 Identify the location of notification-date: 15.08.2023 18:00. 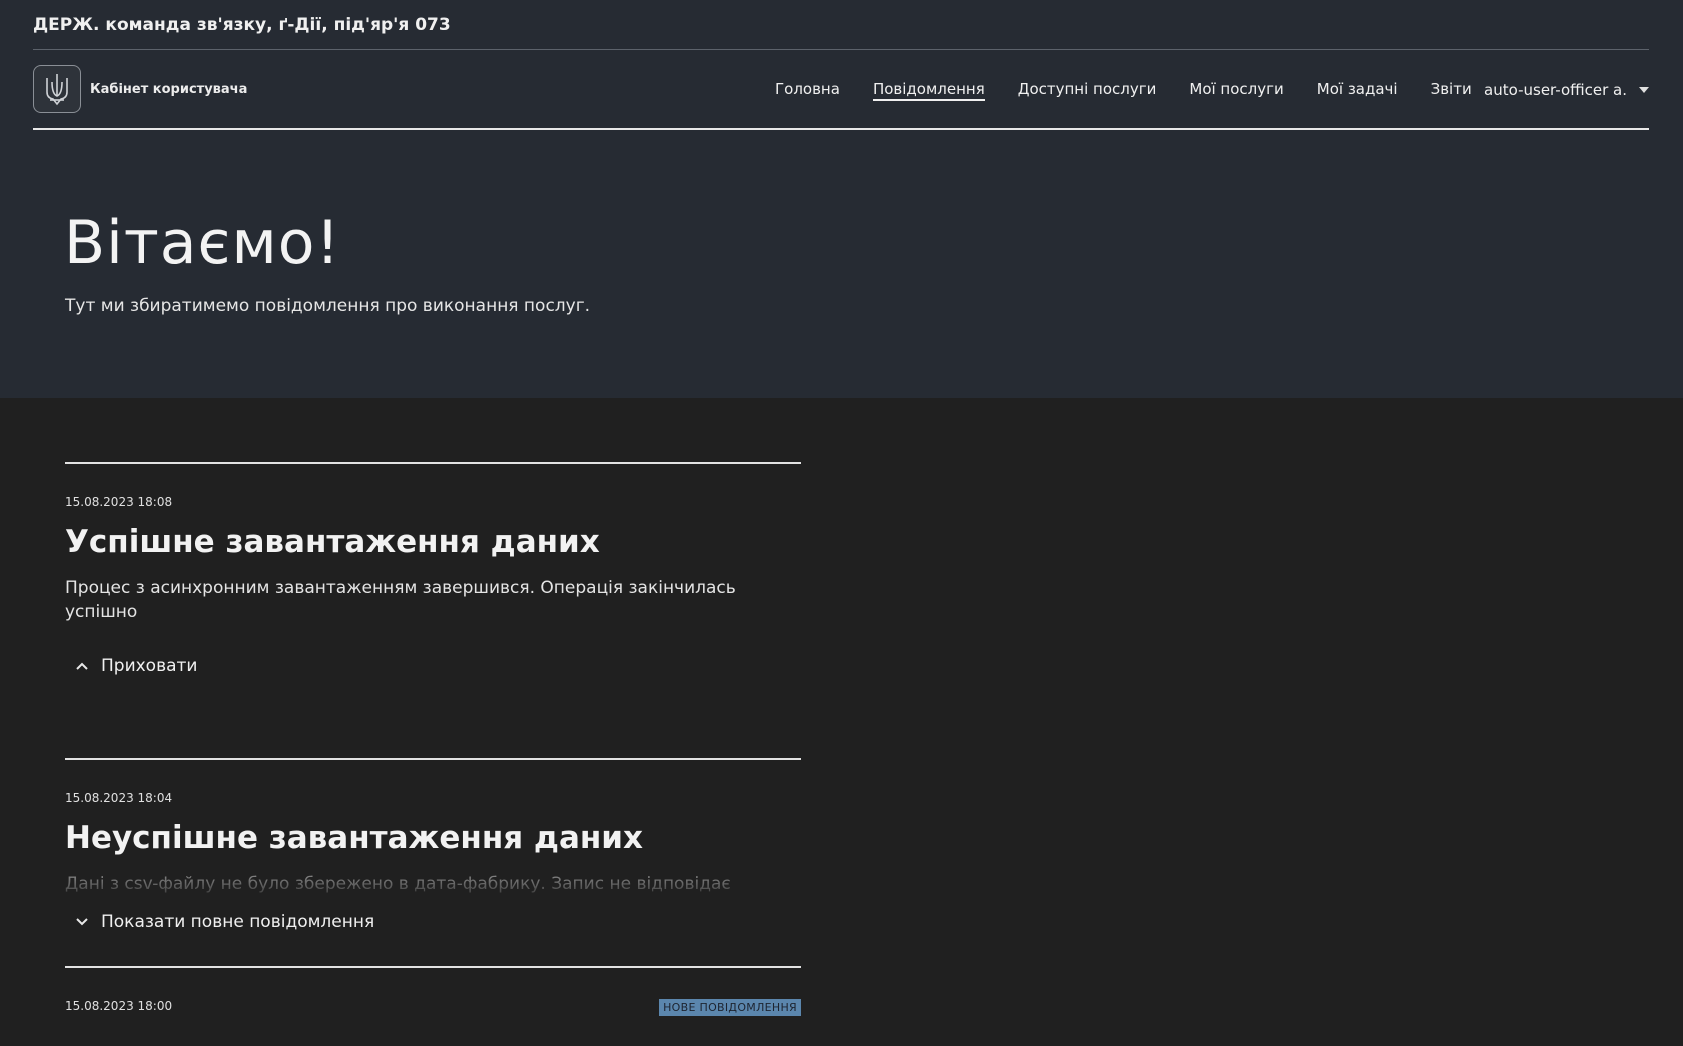
(119, 1006).